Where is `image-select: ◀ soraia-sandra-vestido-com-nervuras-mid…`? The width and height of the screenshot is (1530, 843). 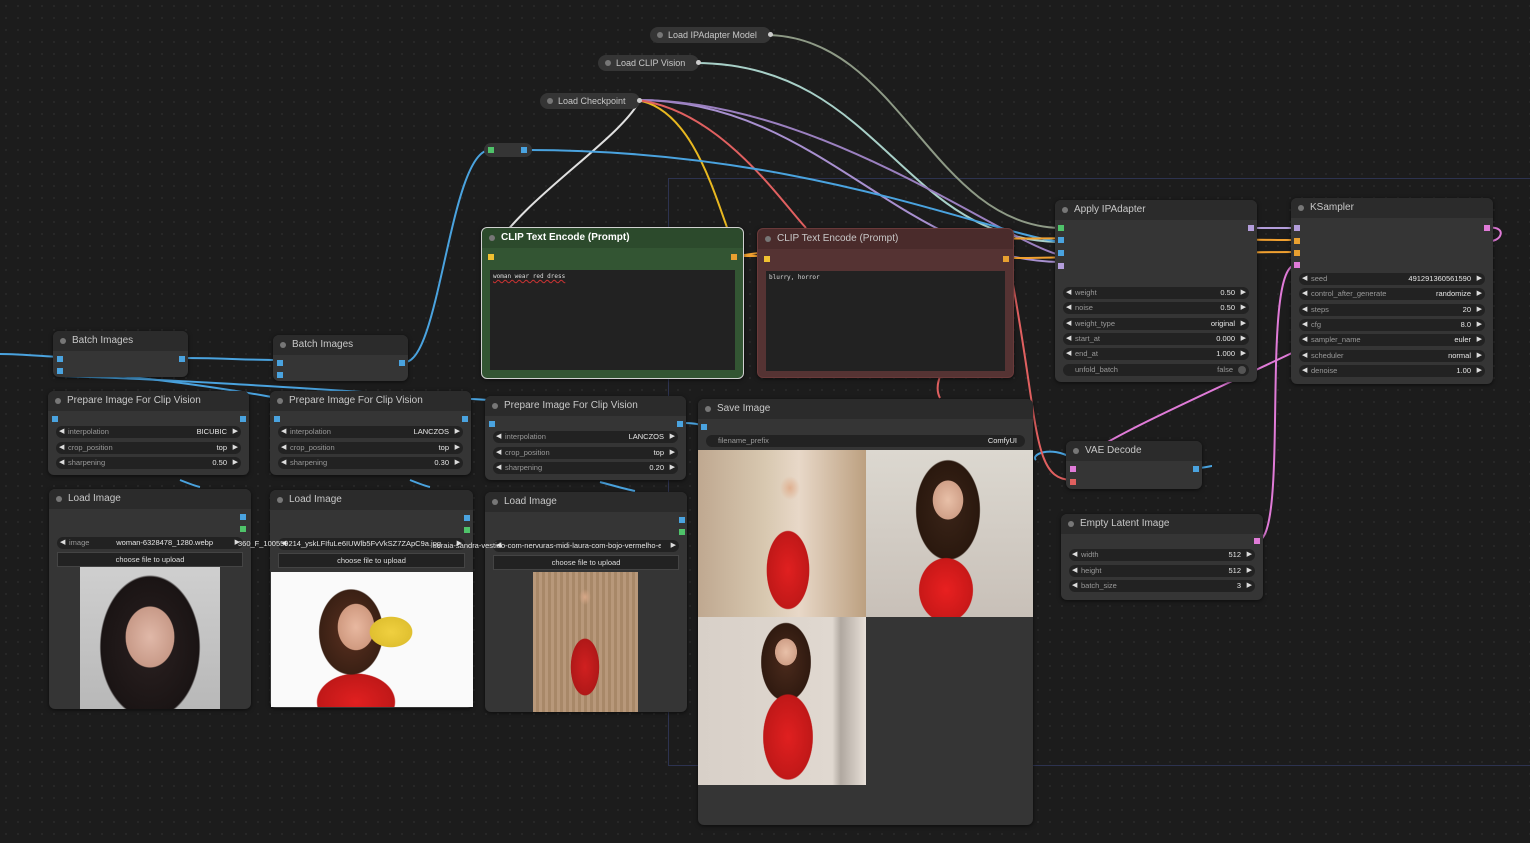 image-select: ◀ soraia-sandra-vestido-com-nervuras-mid… is located at coordinates (556, 546).